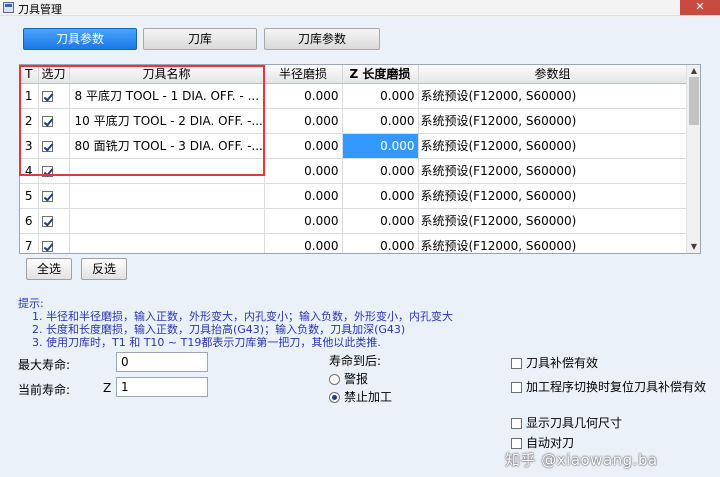 This screenshot has width=720, height=477. Describe the element at coordinates (44, 365) in the screenshot. I see `max-life-label: 最大寿命:` at that location.